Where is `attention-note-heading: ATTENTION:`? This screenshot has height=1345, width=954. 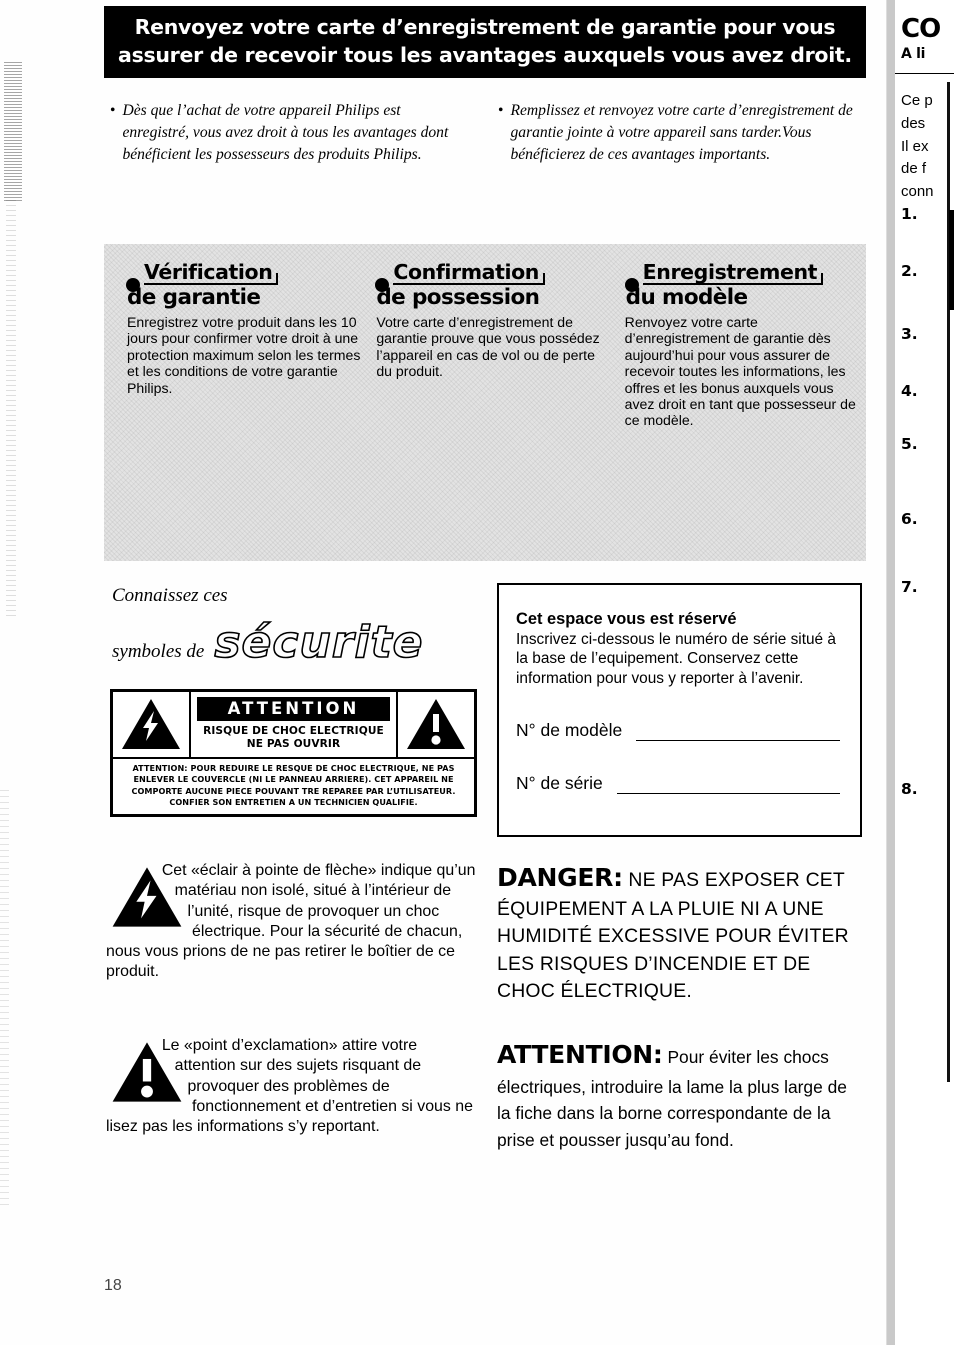
attention-note-heading: ATTENTION: is located at coordinates (580, 1054).